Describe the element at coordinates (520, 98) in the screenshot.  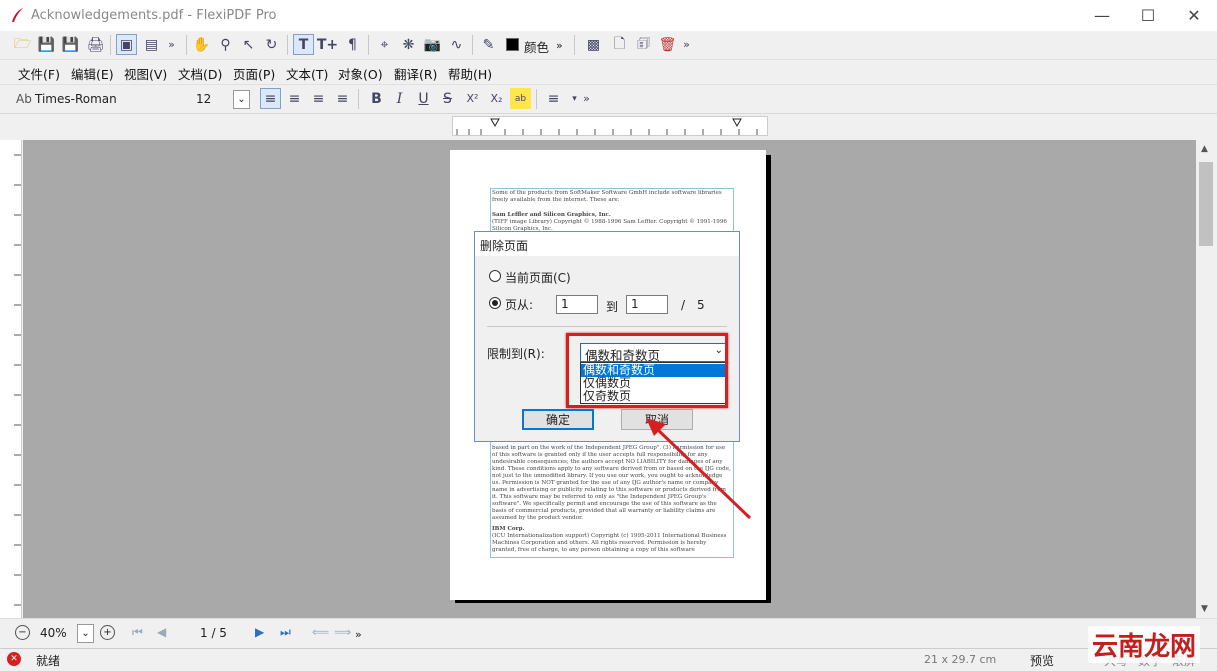
I see `highlight-icon: ab` at that location.